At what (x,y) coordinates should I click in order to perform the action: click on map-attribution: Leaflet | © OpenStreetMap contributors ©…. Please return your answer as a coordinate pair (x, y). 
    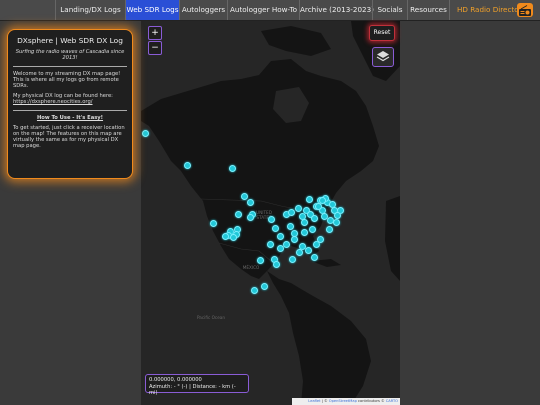
    Looking at the image, I should click on (346, 401).